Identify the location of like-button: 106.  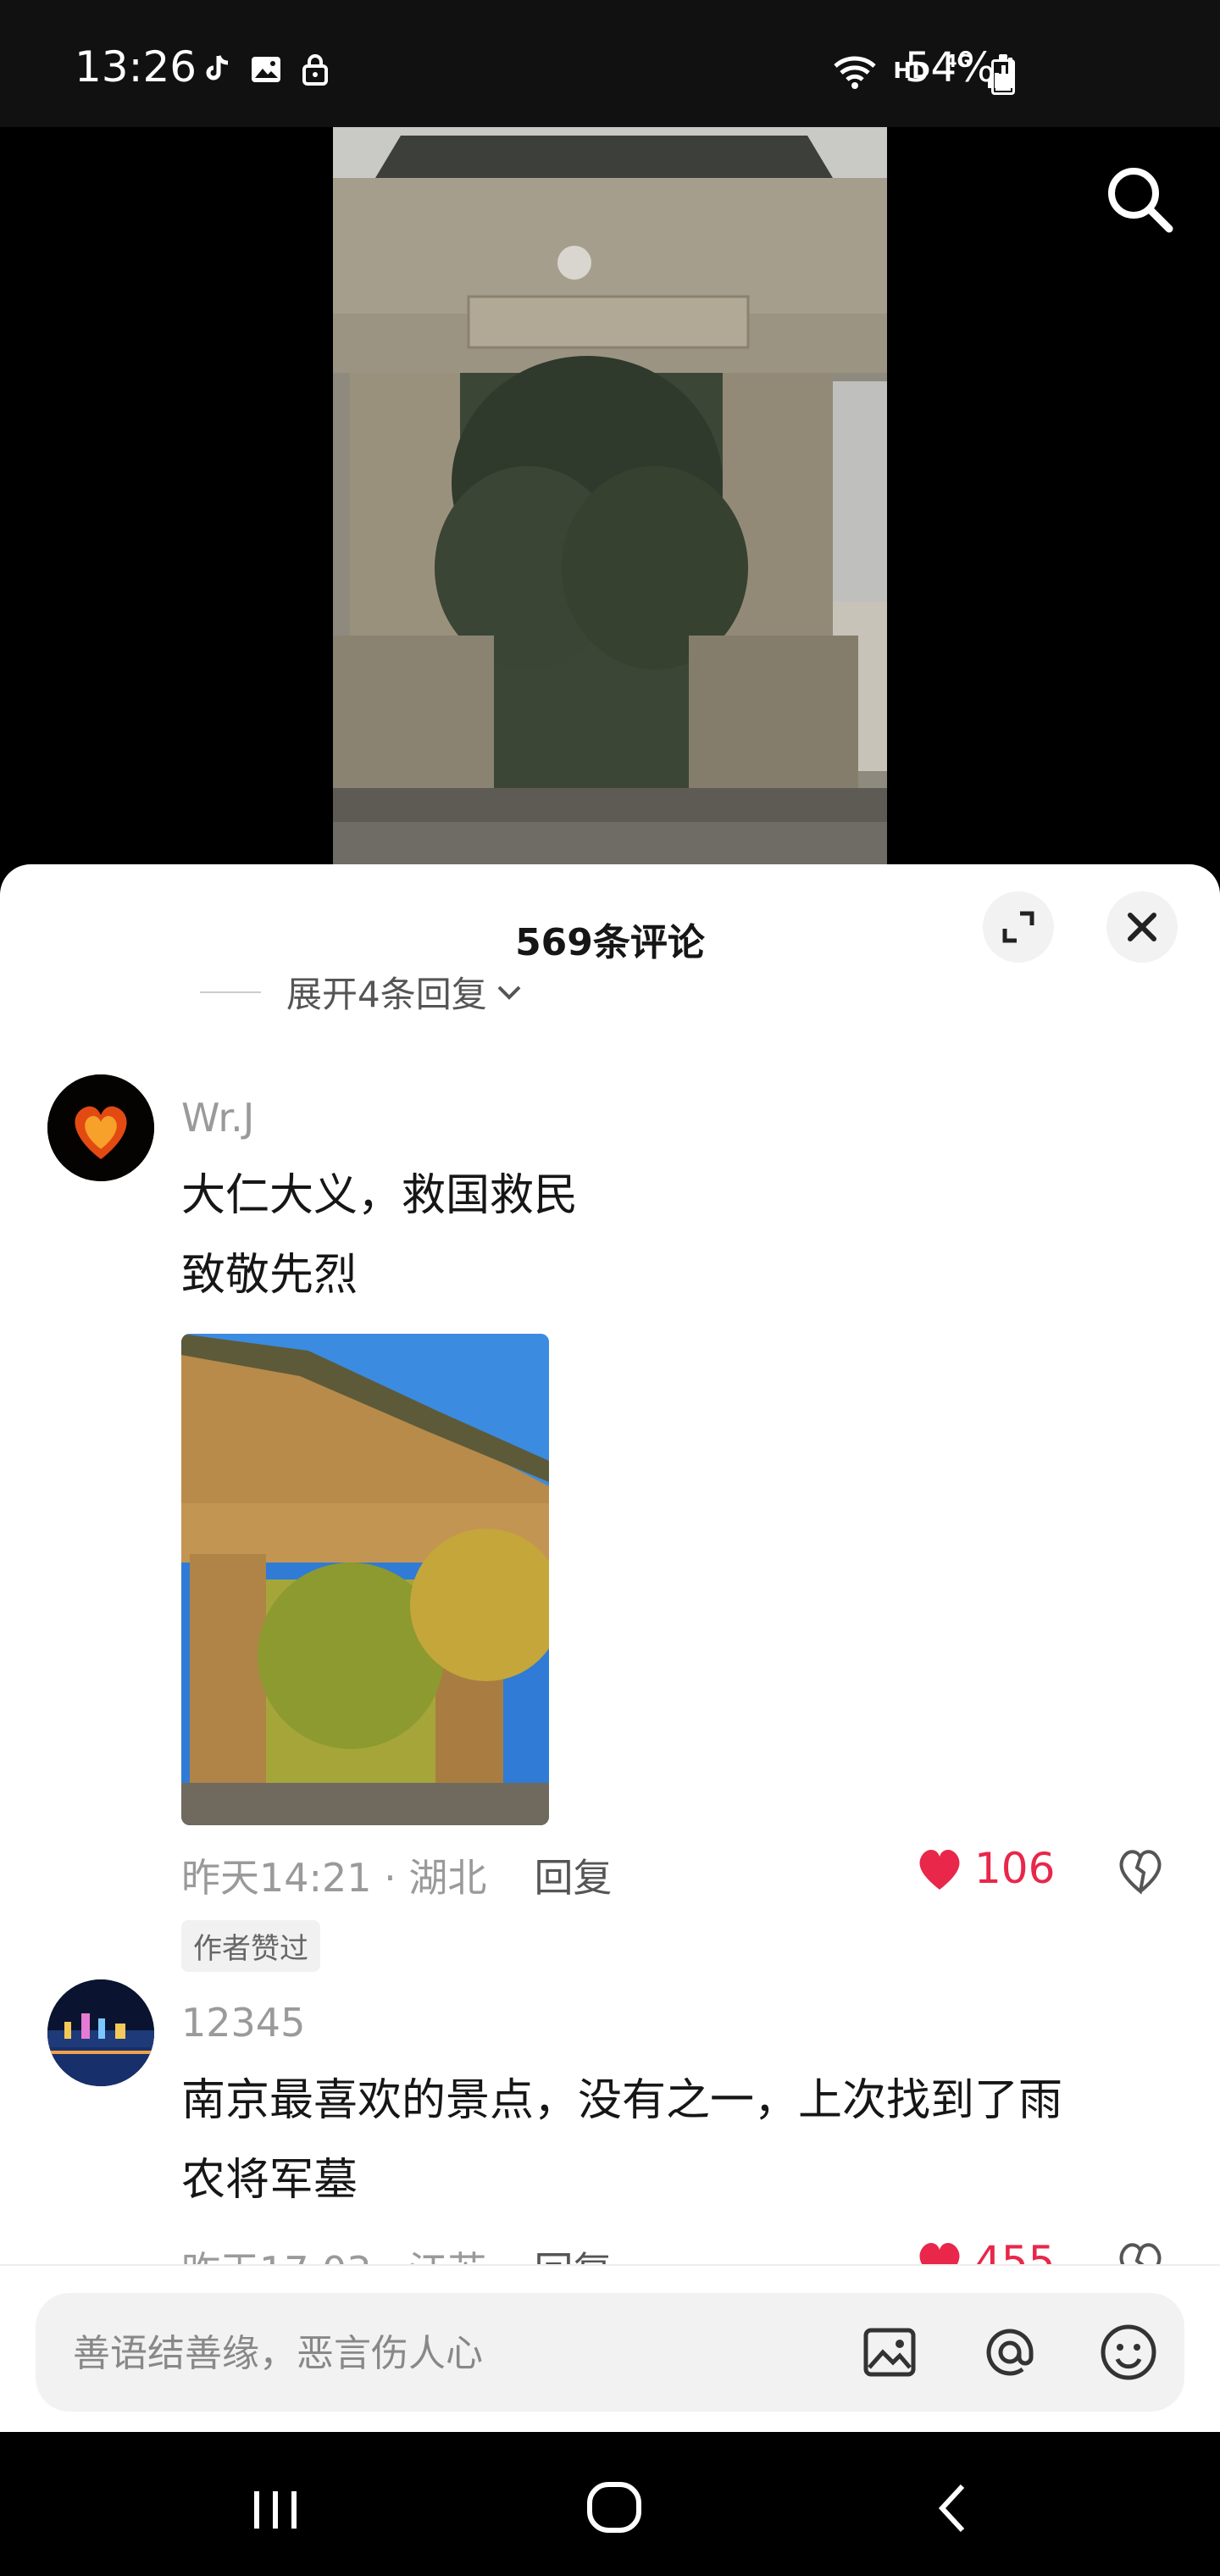
(985, 1868).